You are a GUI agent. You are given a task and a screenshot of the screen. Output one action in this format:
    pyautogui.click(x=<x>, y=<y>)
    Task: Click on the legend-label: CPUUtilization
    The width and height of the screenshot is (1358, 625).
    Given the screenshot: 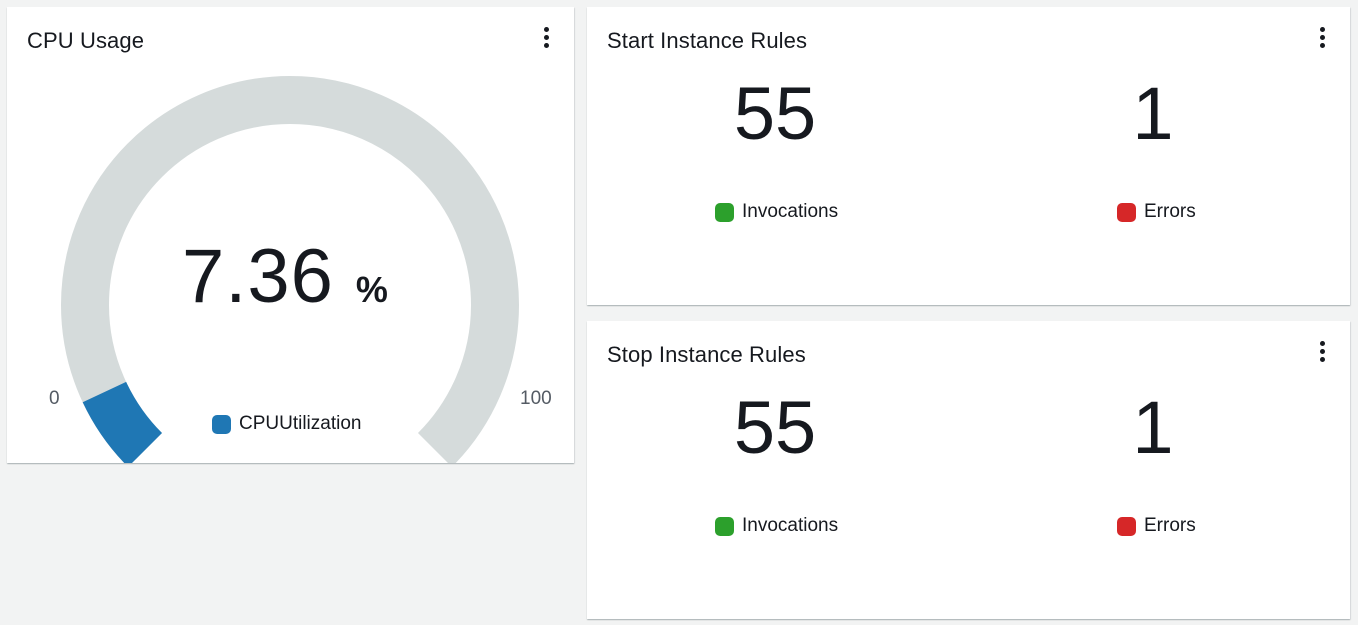 What is the action you would take?
    pyautogui.click(x=300, y=423)
    